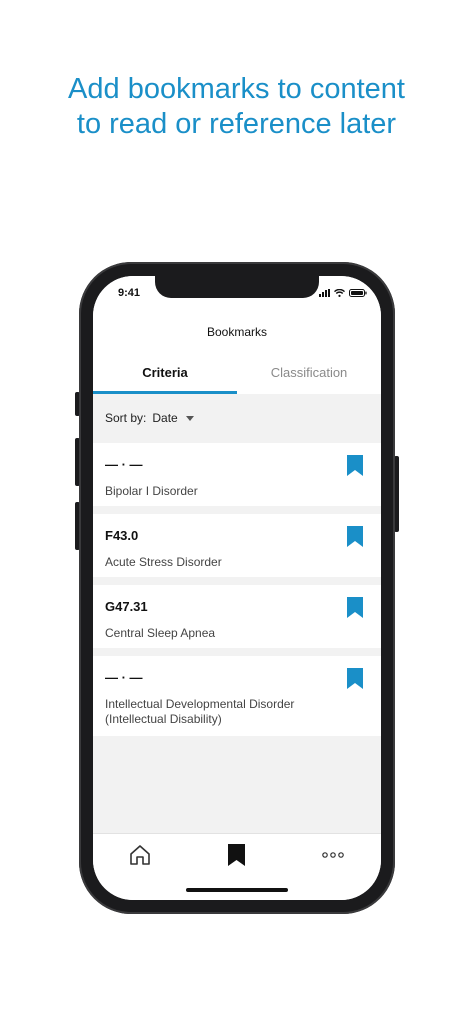 The width and height of the screenshot is (473, 1024). I want to click on bookmark-code: F43.0, so click(122, 535).